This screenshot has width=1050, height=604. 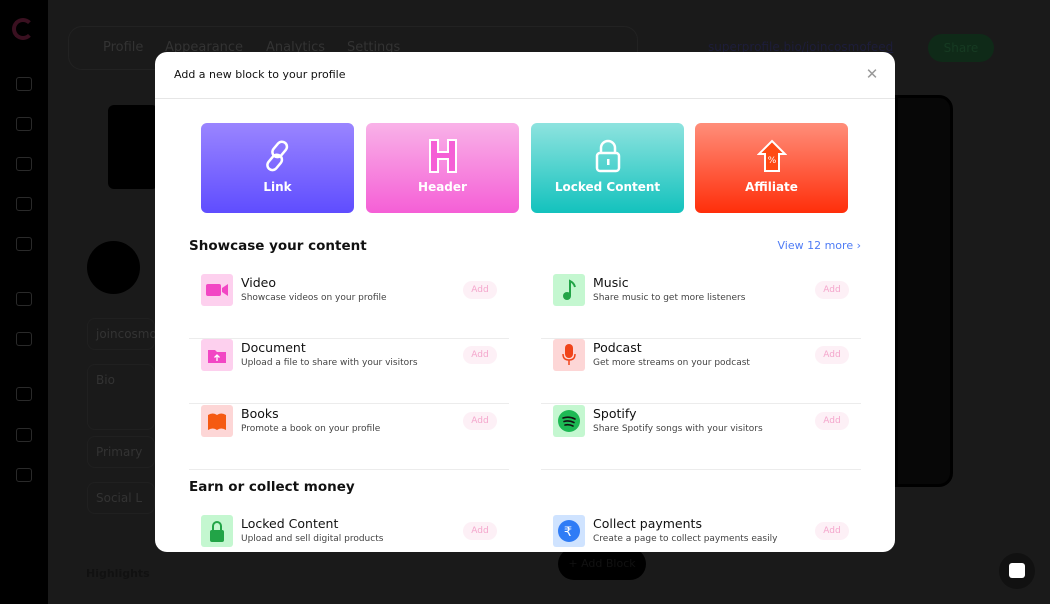 I want to click on modal-title: Add a new block to your profile, so click(x=260, y=74).